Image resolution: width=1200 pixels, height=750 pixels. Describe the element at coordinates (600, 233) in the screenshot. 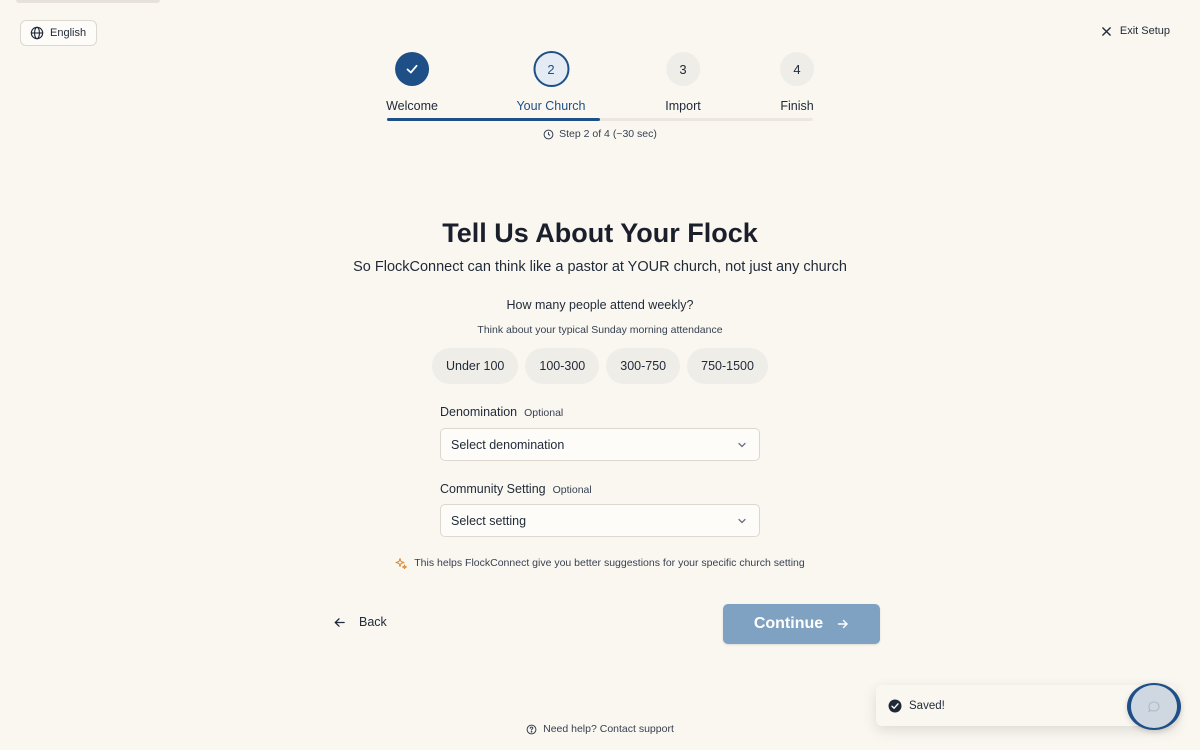

I see `page-title: Tell Us About Your Flock` at that location.